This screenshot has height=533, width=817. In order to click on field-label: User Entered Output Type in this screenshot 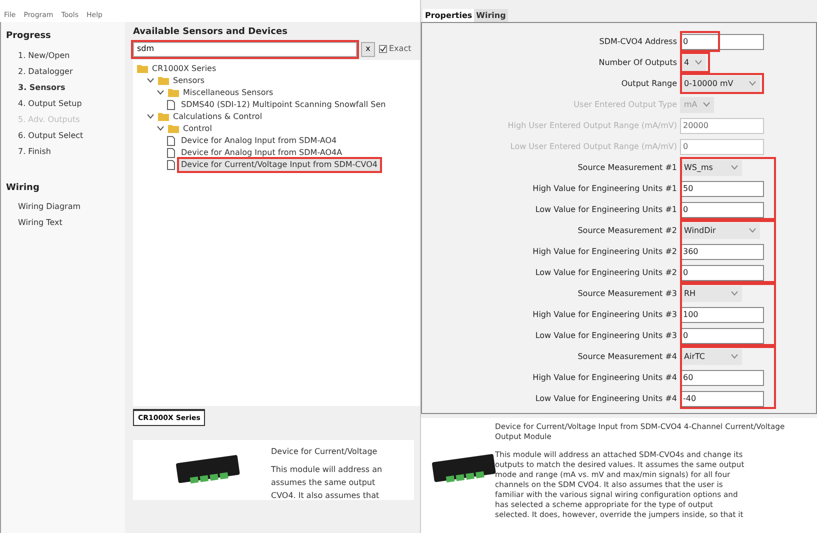, I will do `click(625, 104)`.